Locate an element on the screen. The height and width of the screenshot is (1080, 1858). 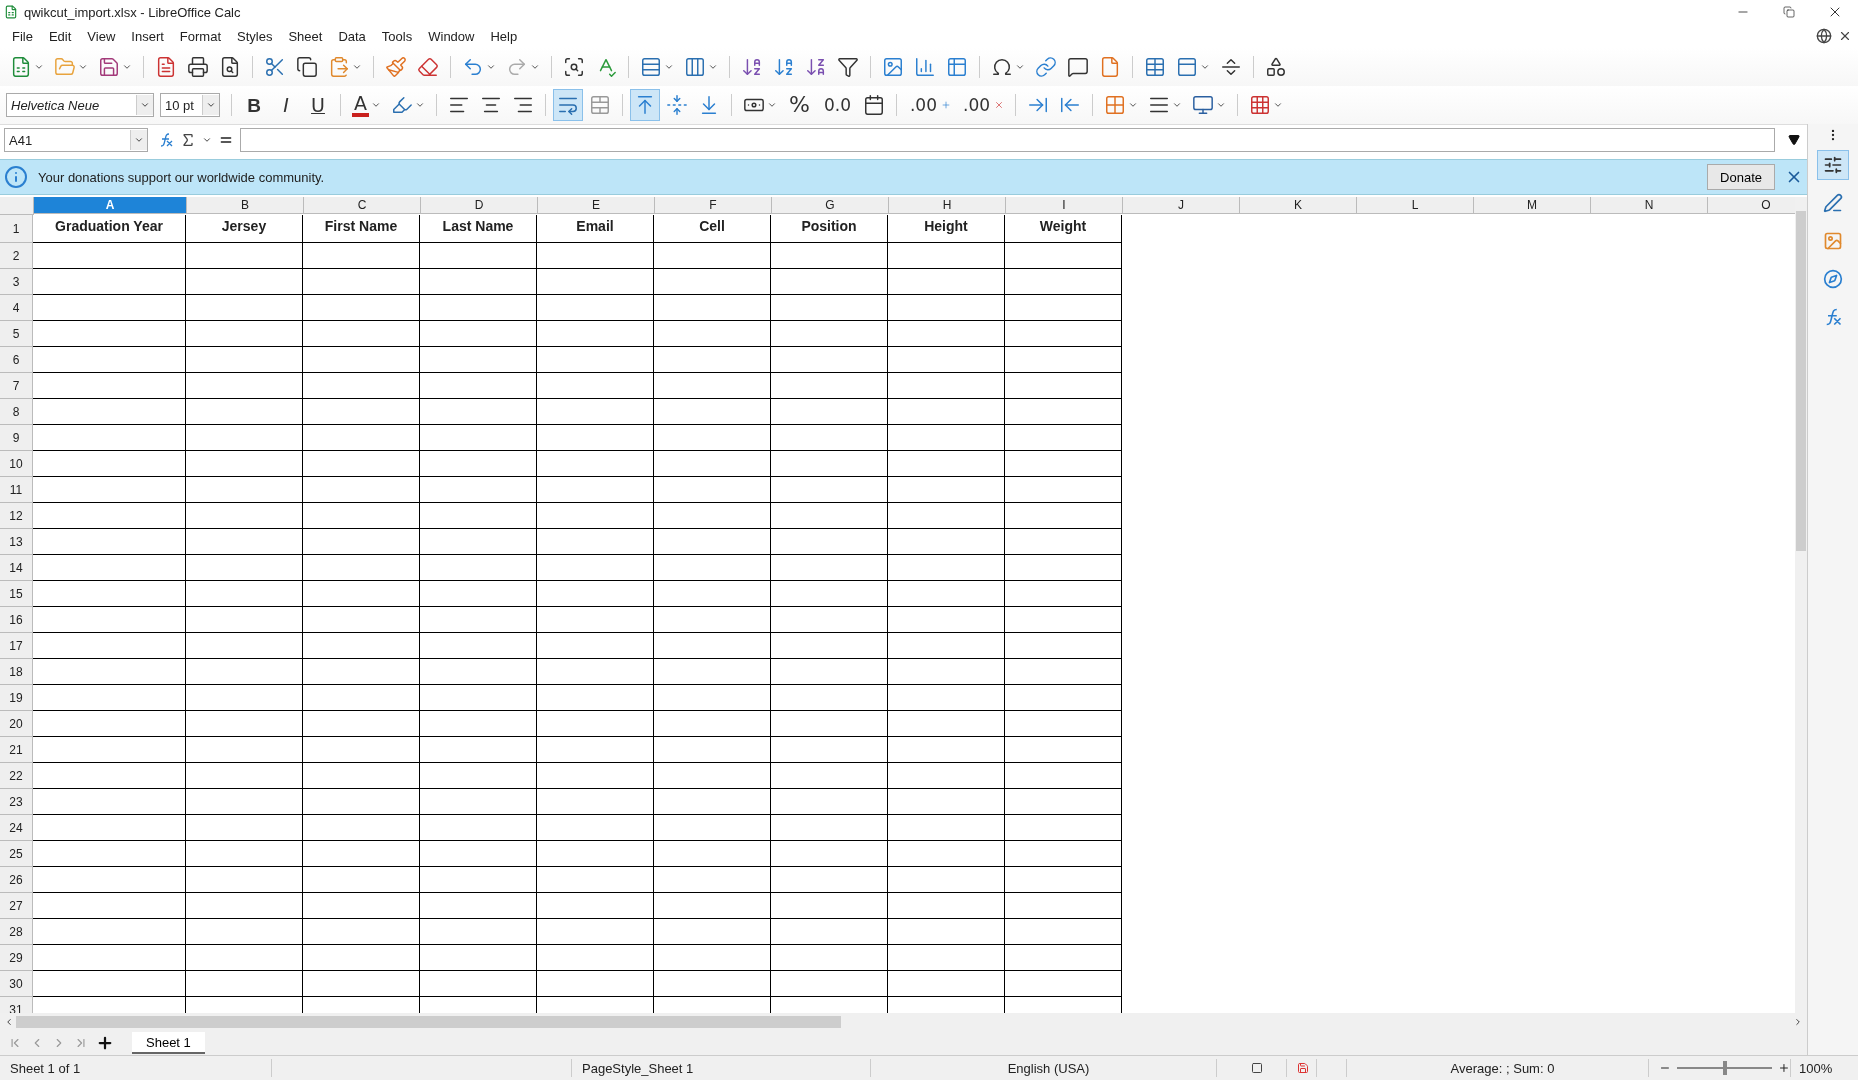
column-header: C is located at coordinates (362, 205).